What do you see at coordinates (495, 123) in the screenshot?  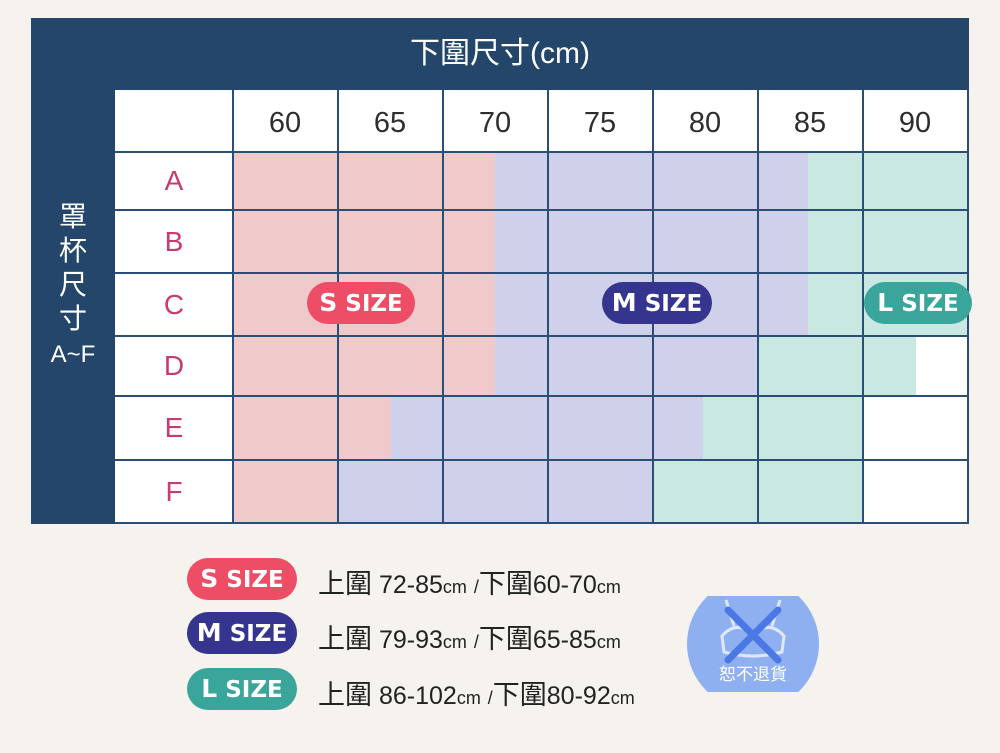 I see `column-header-70: 70` at bounding box center [495, 123].